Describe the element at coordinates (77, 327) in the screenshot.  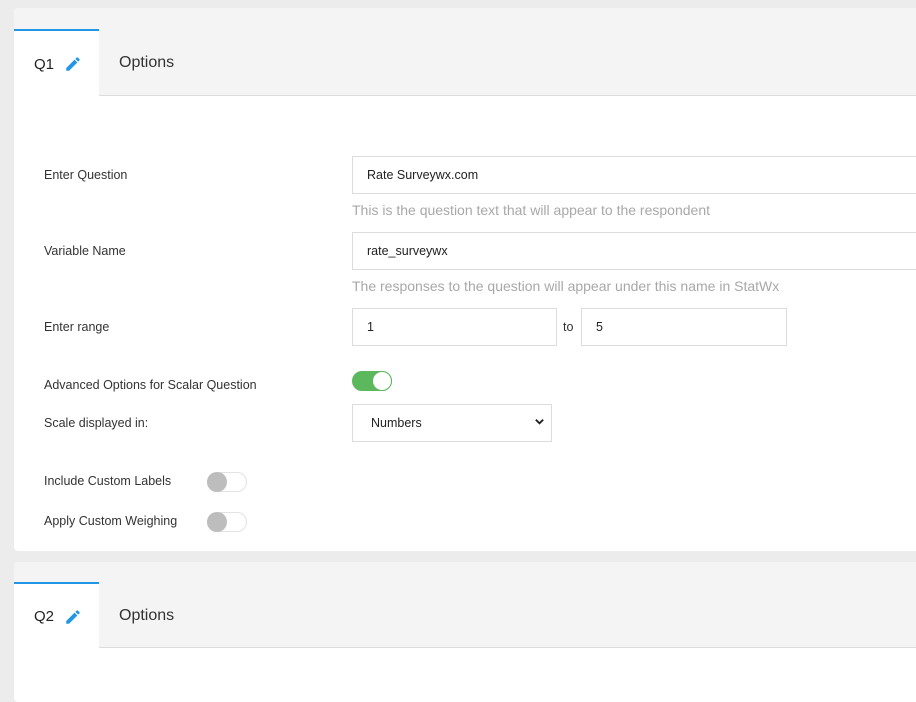
I see `enter-range-label: Enter range` at that location.